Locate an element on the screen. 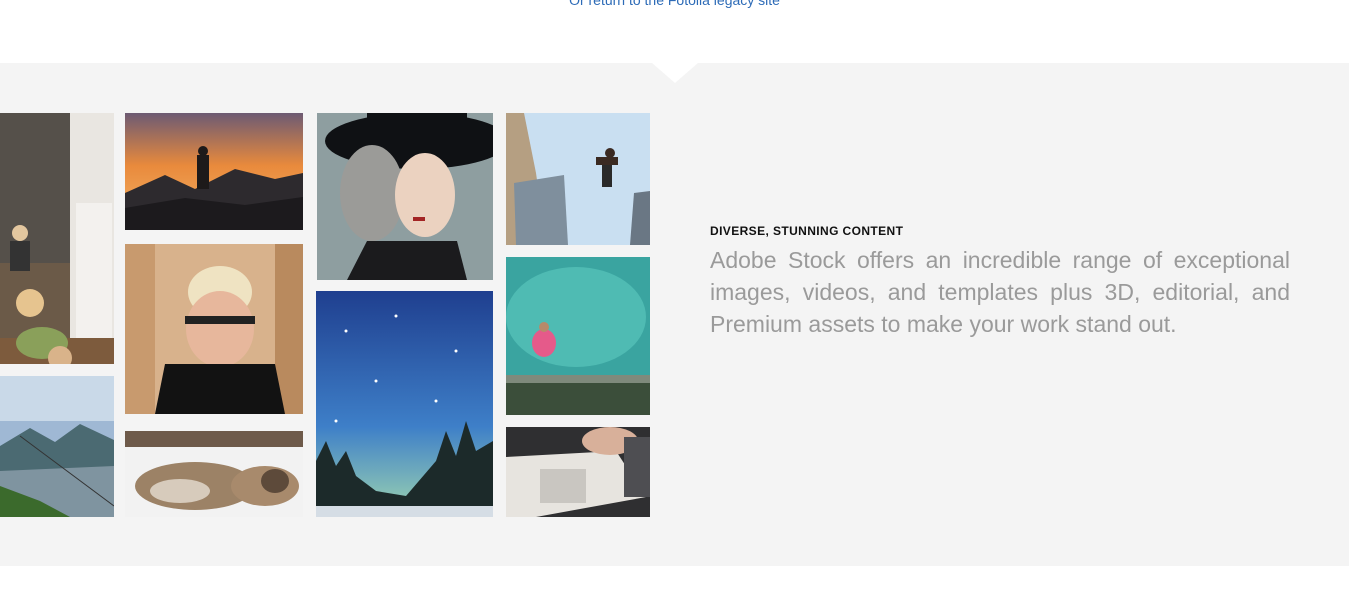  photo-child-kitchen-chalkboard is located at coordinates (57, 238).